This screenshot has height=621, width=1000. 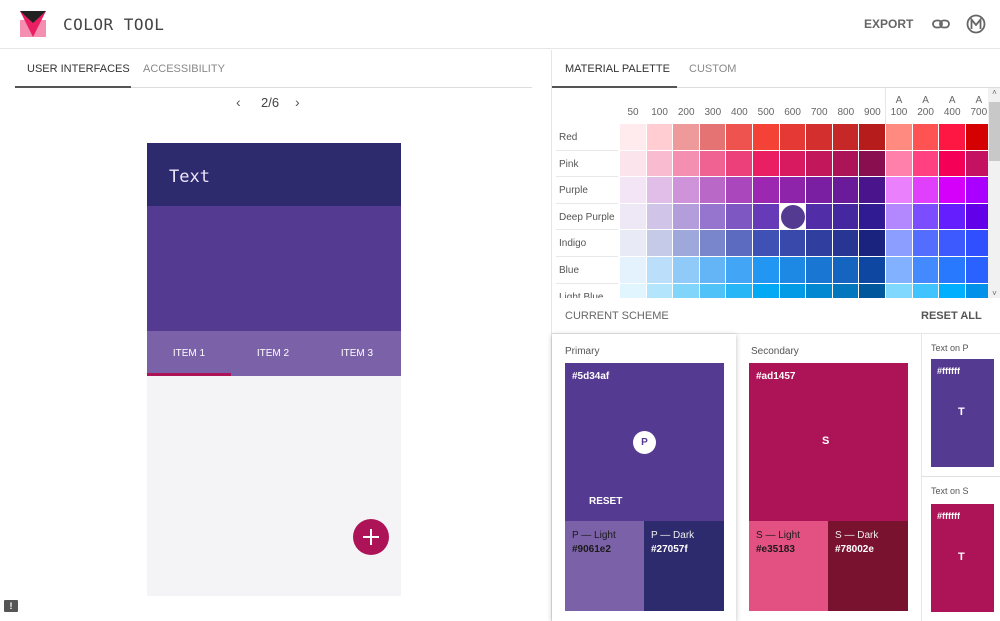 What do you see at coordinates (184, 69) in the screenshot?
I see `tab-accessibility: ACCESSIBILITY` at bounding box center [184, 69].